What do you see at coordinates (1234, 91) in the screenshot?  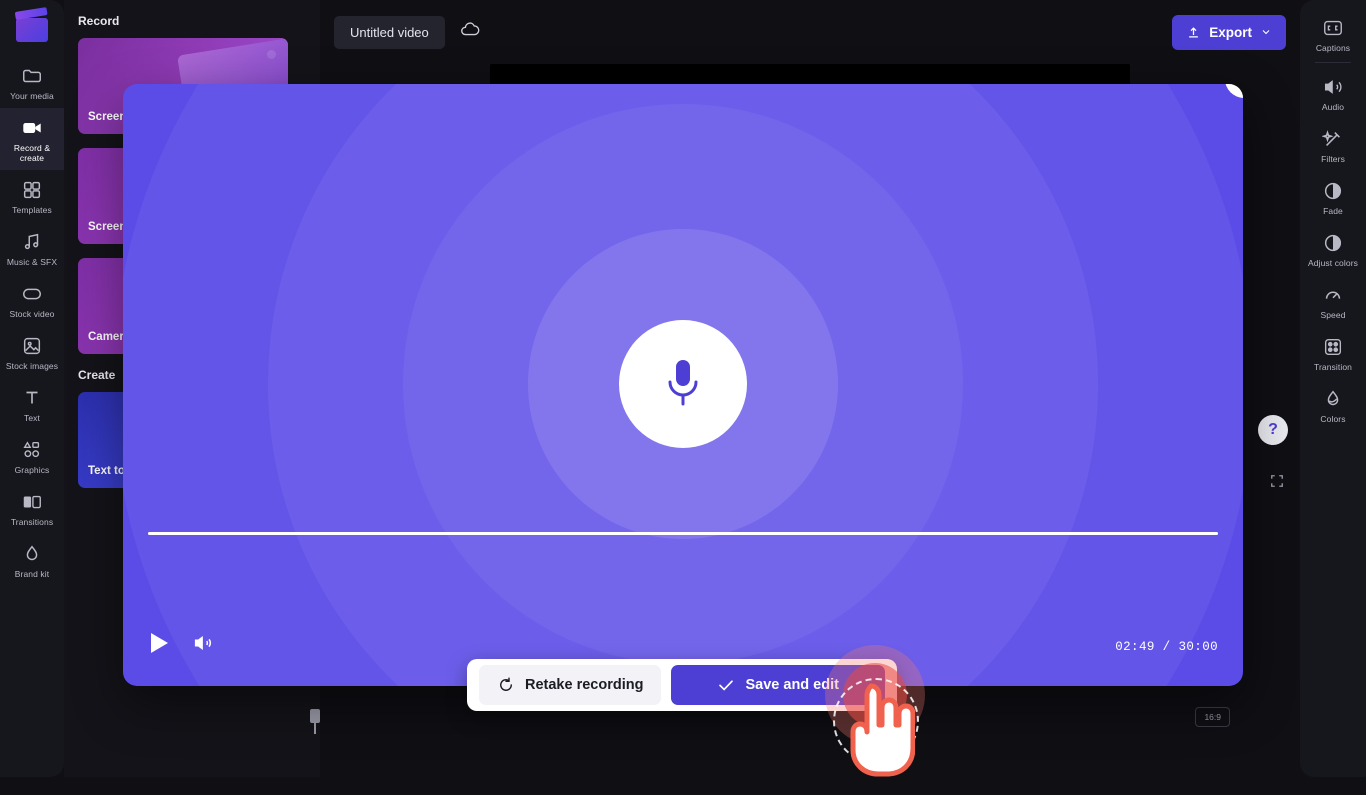 I see `close-button` at bounding box center [1234, 91].